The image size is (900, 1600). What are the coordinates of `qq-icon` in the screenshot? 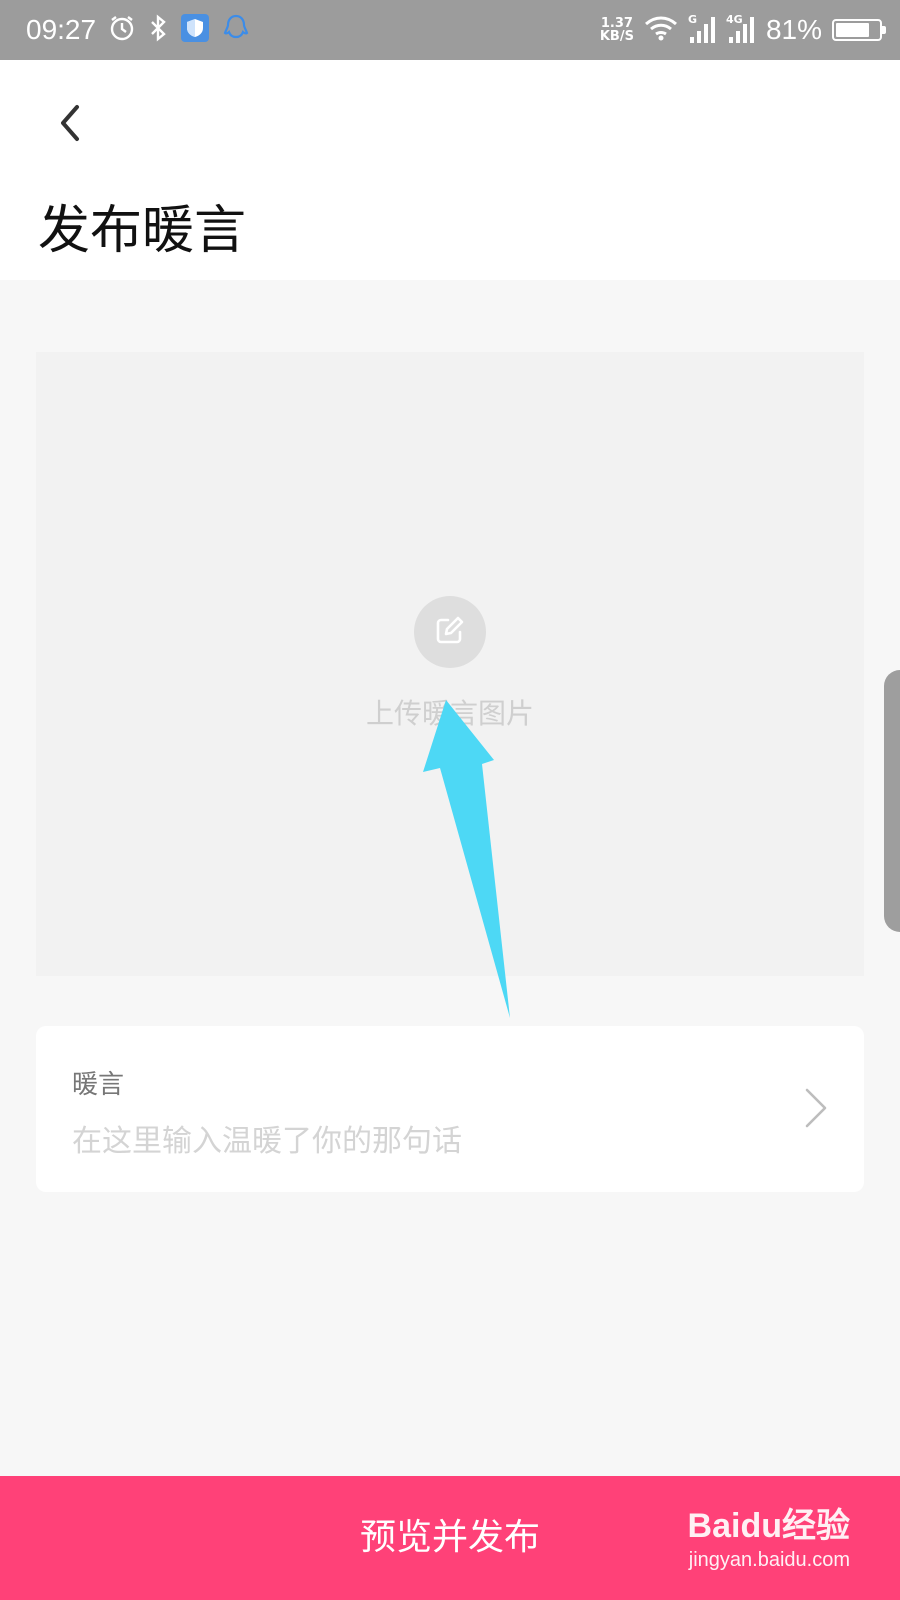 It's located at (236, 30).